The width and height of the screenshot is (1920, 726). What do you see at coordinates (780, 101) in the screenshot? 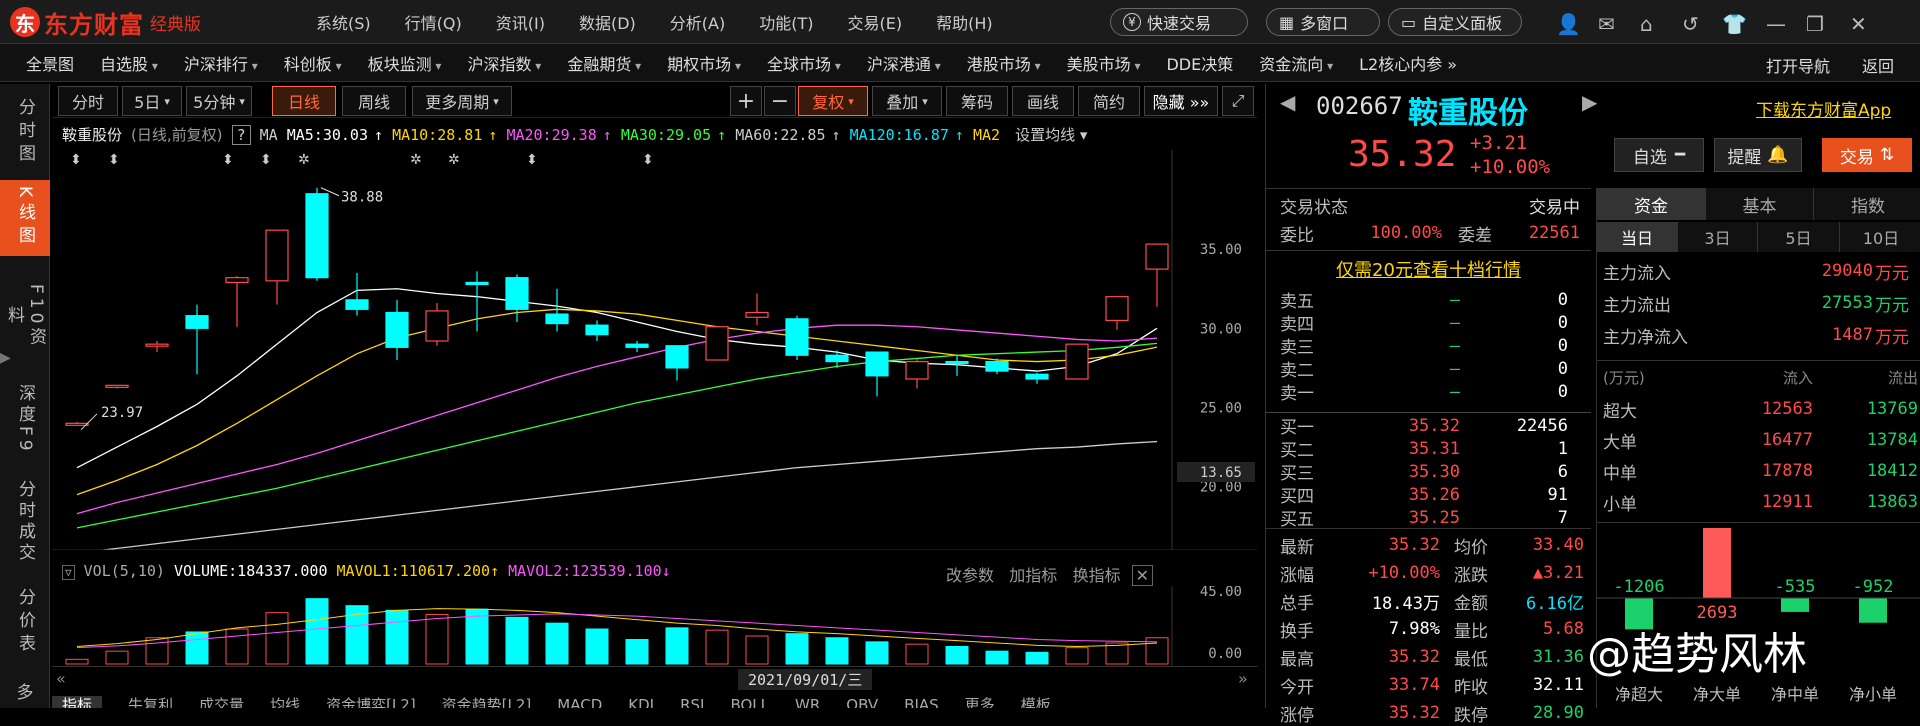
I see `zoom-out-button: −` at bounding box center [780, 101].